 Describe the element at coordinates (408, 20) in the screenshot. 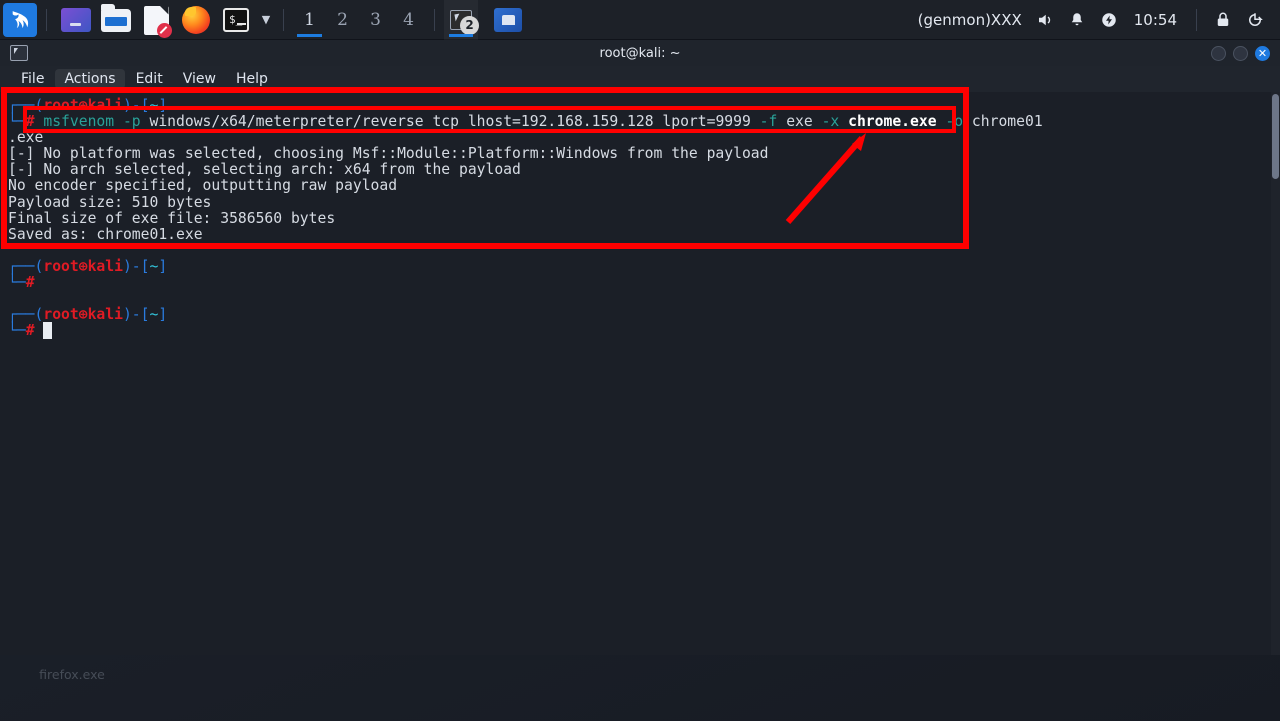

I see `workspace-button-4: 4` at that location.